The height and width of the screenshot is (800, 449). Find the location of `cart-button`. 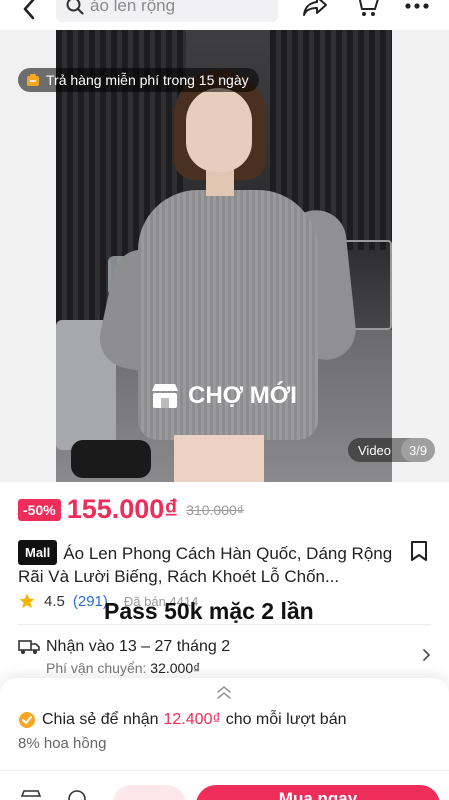

cart-button is located at coordinates (367, 10).